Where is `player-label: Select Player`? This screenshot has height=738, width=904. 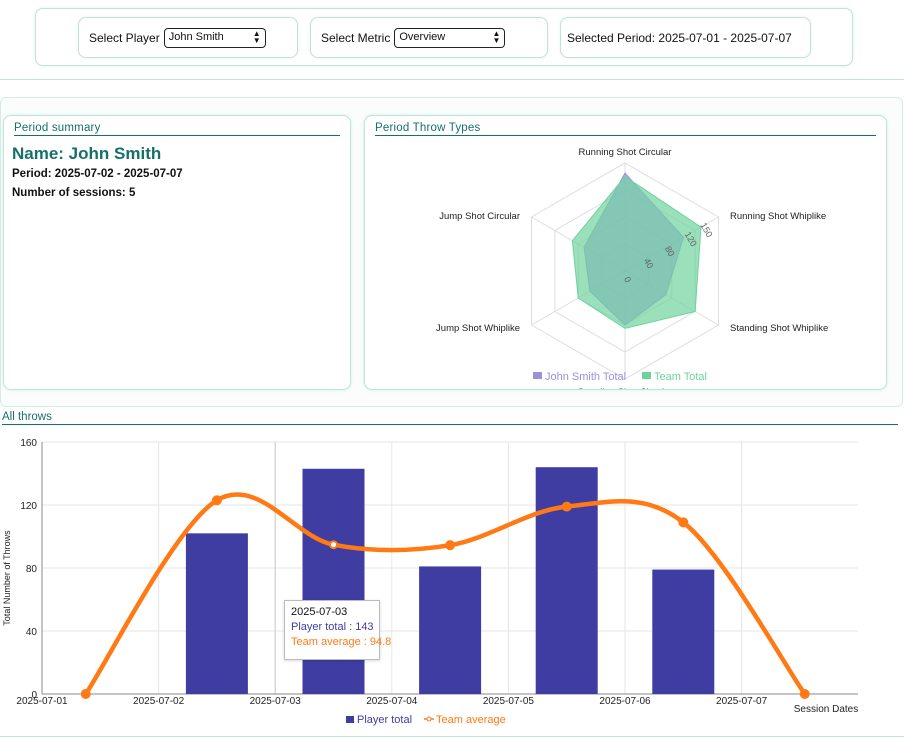
player-label: Select Player is located at coordinates (124, 37).